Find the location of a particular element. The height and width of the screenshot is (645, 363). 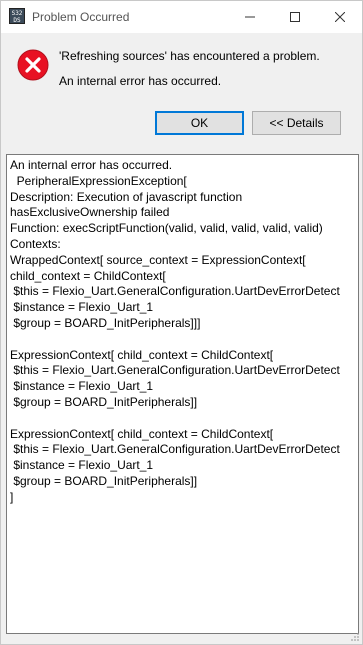

details-line: hasExclusiveOwnership failed is located at coordinates (90, 212).